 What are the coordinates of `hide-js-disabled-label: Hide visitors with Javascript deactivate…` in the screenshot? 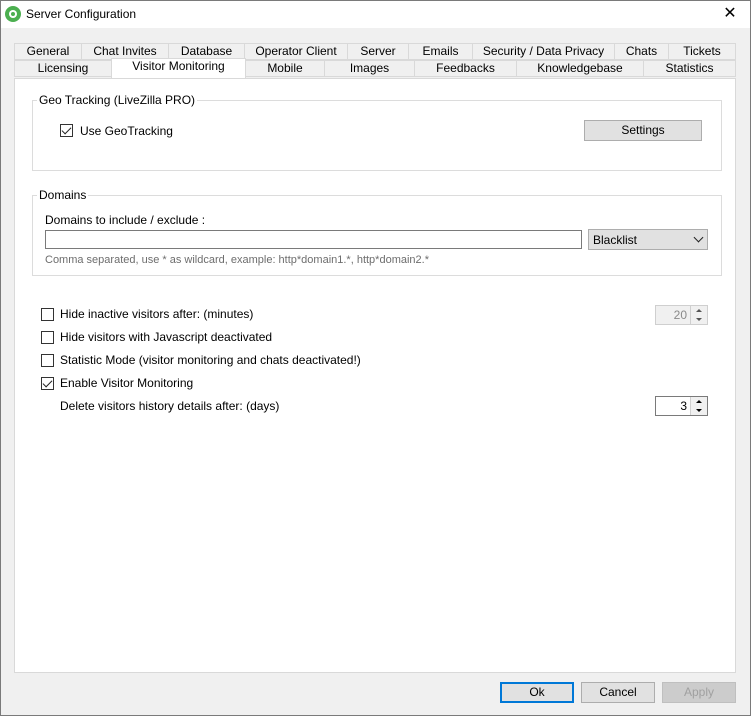 It's located at (166, 337).